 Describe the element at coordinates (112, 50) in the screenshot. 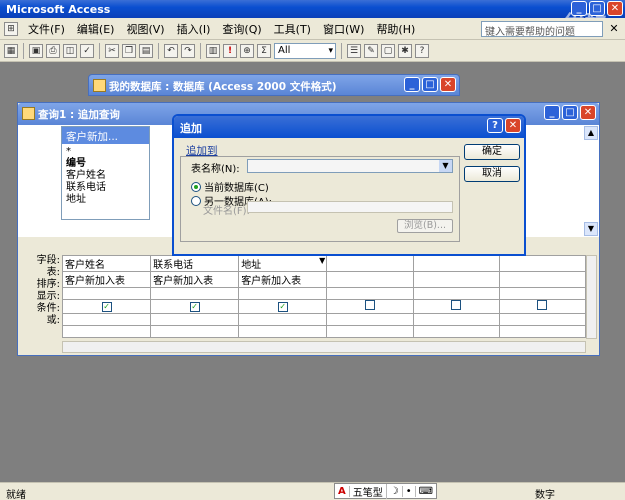

I see `cut-icon: ✂` at that location.